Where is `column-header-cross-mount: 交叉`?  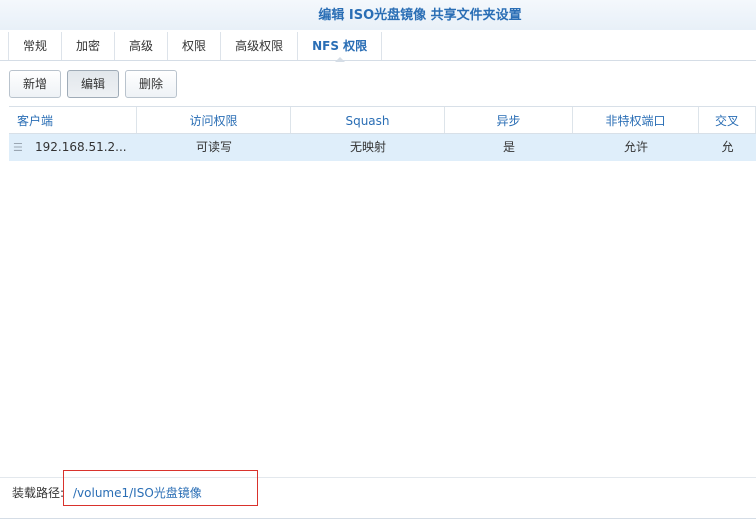 column-header-cross-mount: 交叉 is located at coordinates (727, 120).